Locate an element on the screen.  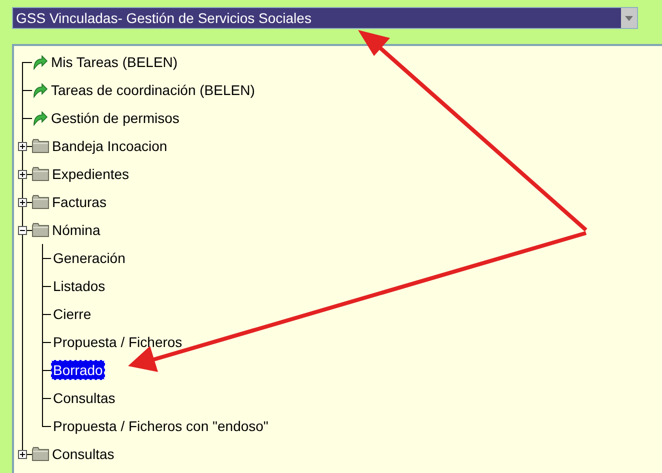
tree-item: Gestión de permisos is located at coordinates (115, 118).